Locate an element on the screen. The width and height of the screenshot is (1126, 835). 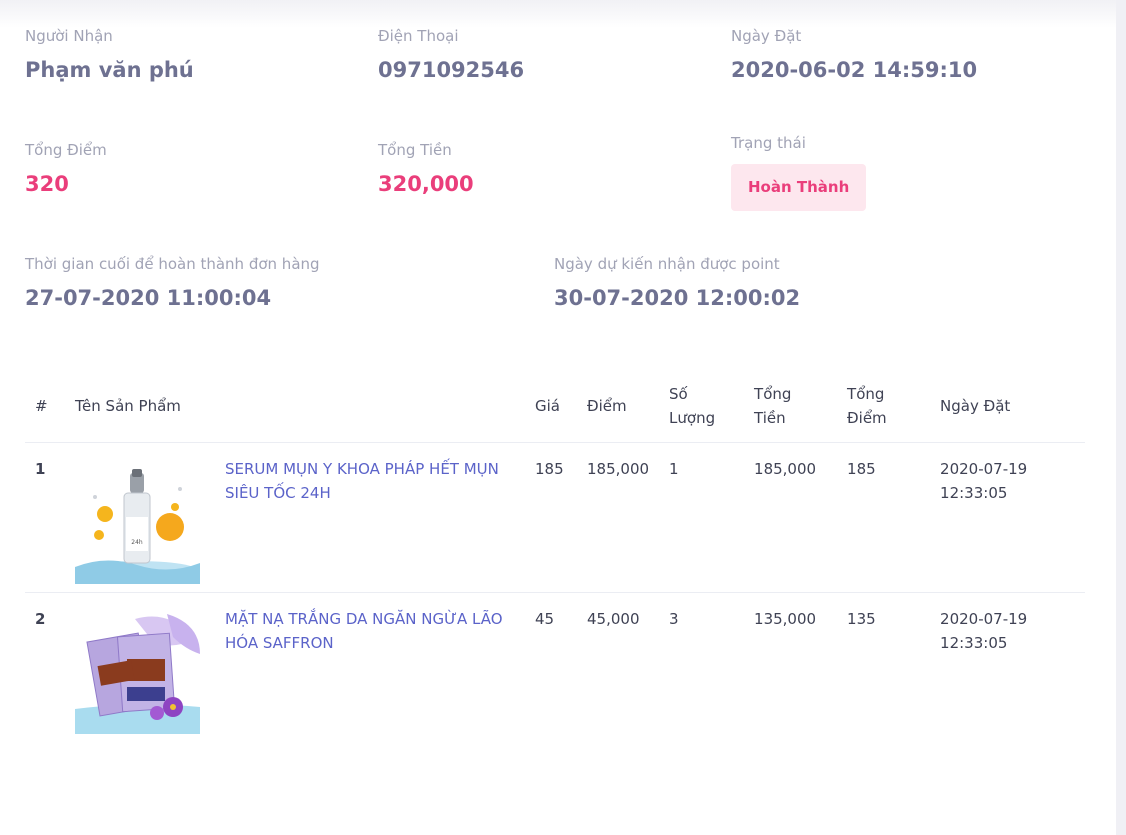
recipient-label: Người Nhận is located at coordinates (69, 36).